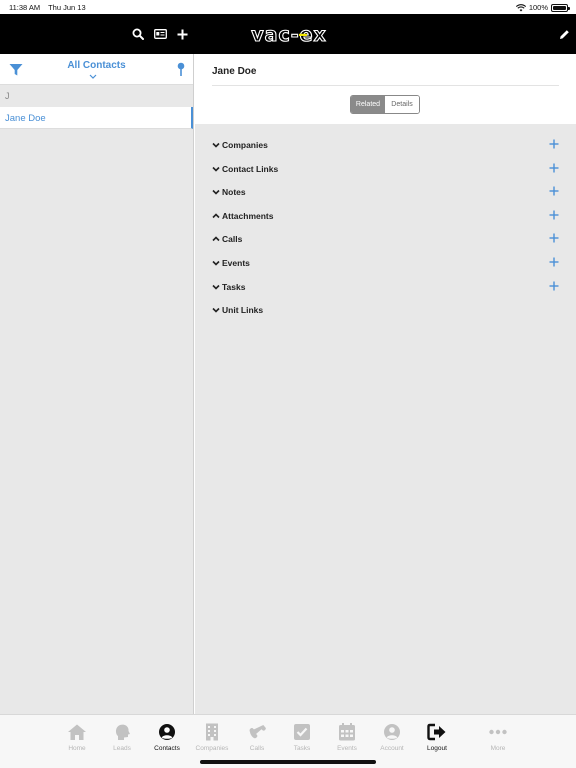 Image resolution: width=576 pixels, height=768 pixels. Describe the element at coordinates (167, 732) in the screenshot. I see `person-circle-icon` at that location.